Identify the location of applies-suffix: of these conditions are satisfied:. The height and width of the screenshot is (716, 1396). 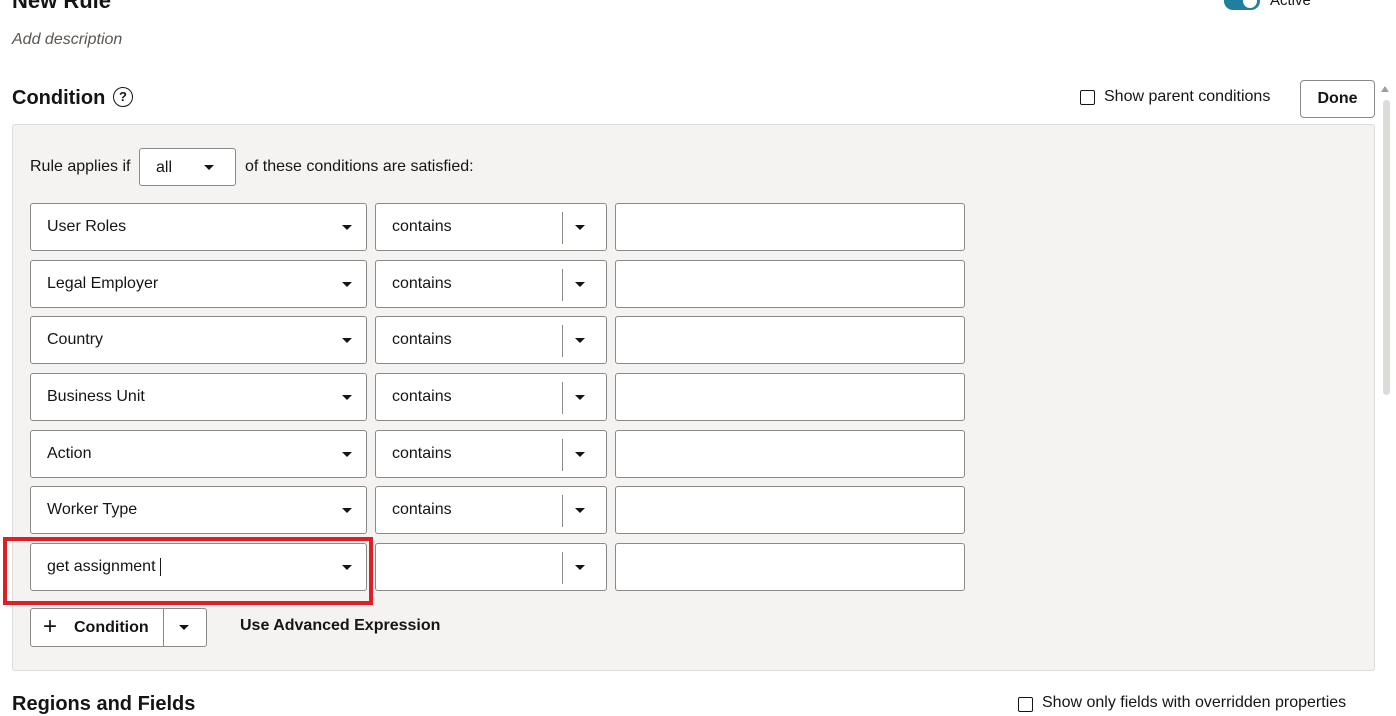
(359, 166).